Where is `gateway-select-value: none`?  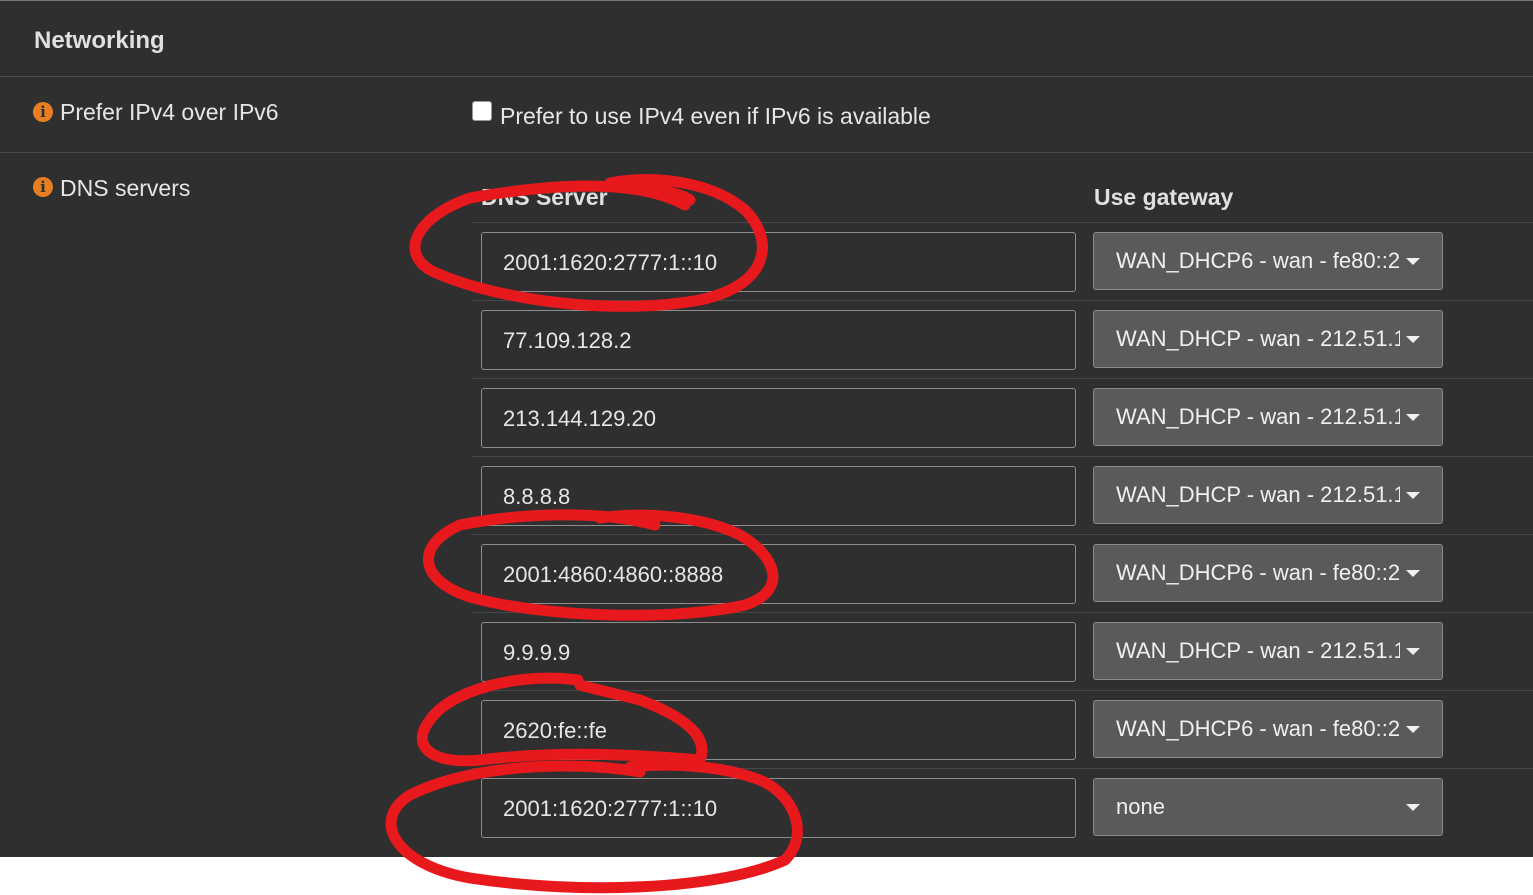
gateway-select-value: none is located at coordinates (1140, 806).